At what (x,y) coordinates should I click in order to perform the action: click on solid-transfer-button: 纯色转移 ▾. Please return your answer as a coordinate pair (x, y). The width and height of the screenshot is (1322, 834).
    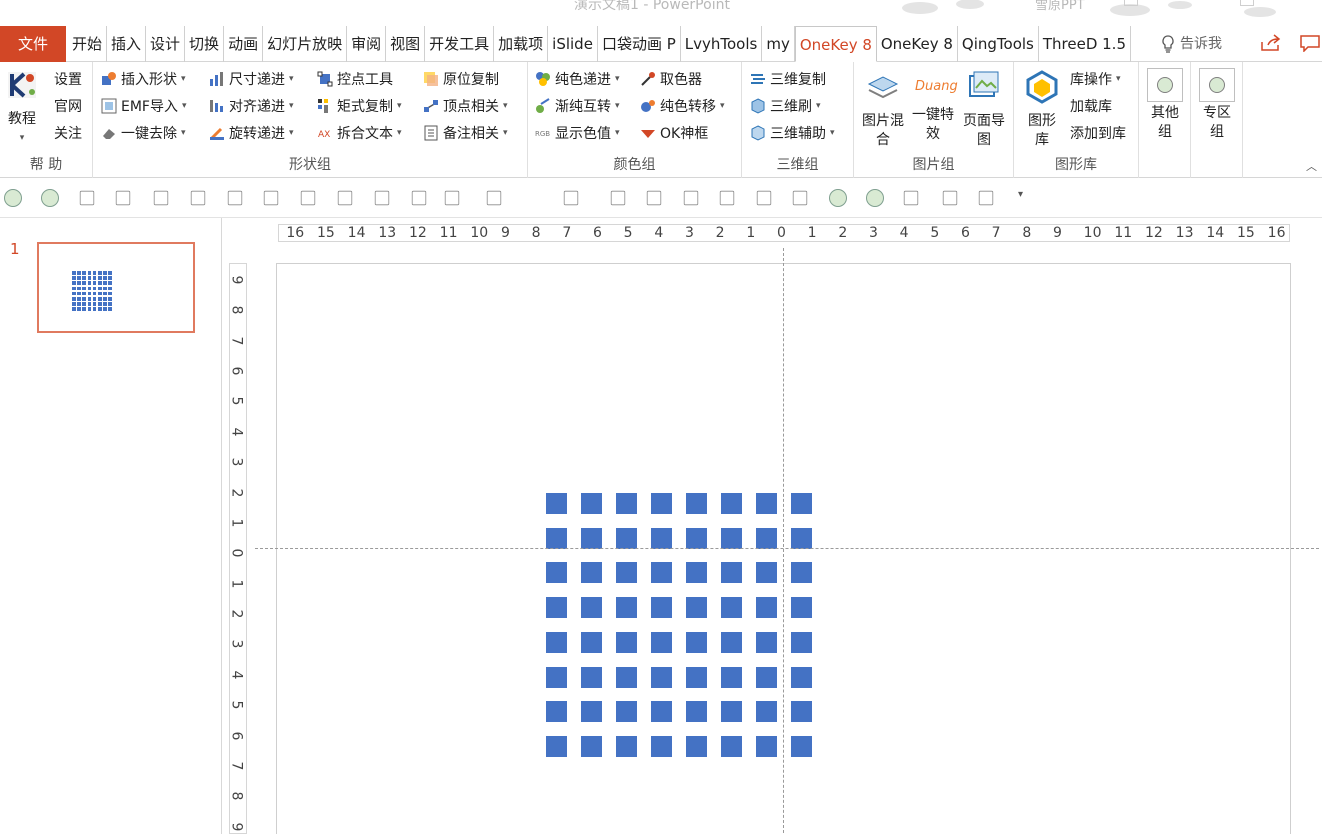
    Looking at the image, I should click on (682, 106).